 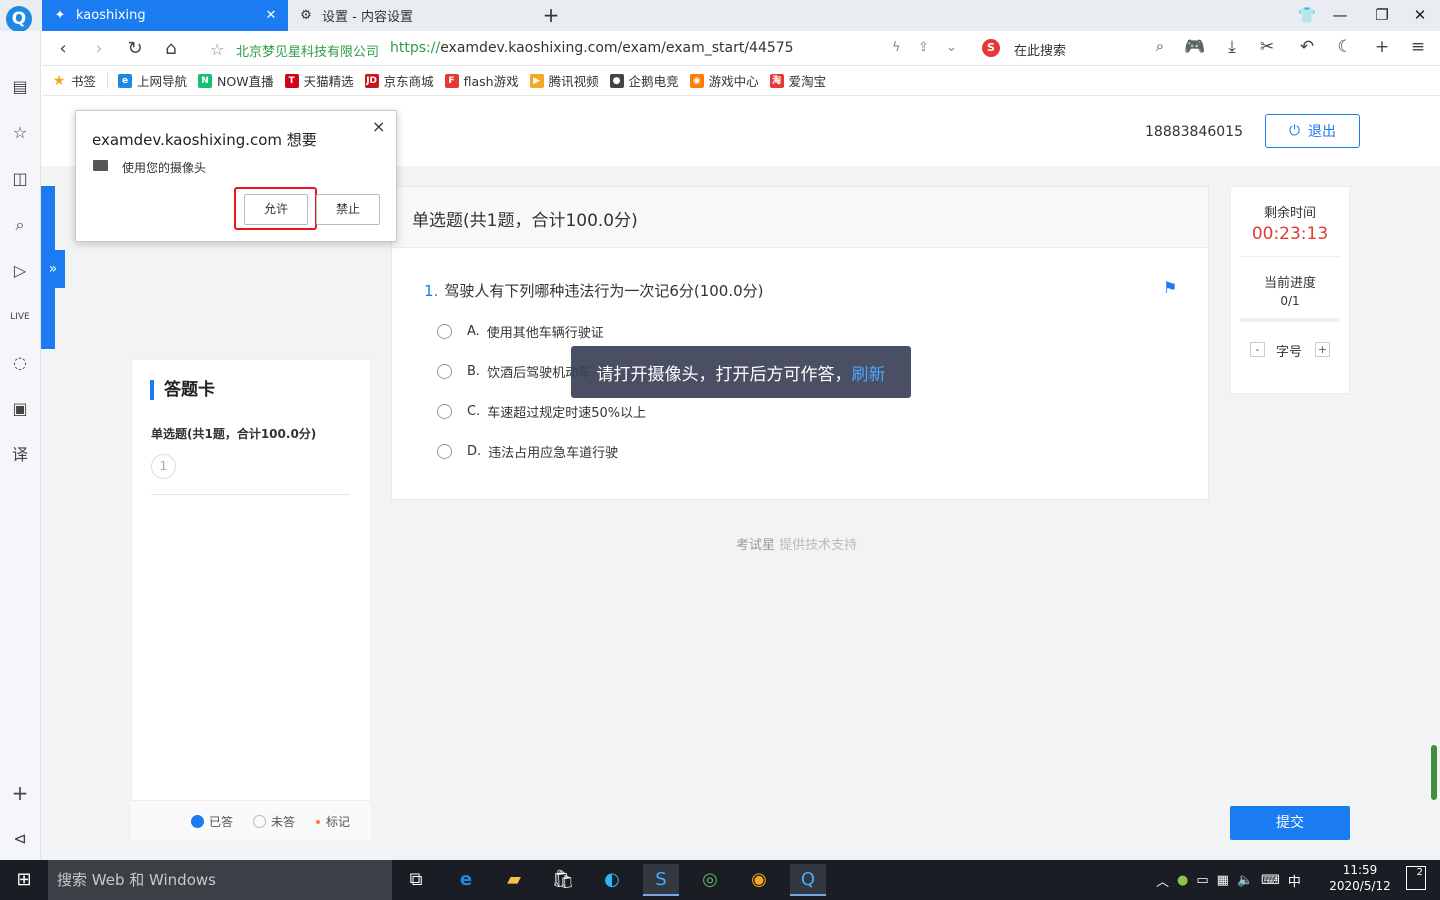 I want to click on scissors-icon: ✂, so click(x=1267, y=47).